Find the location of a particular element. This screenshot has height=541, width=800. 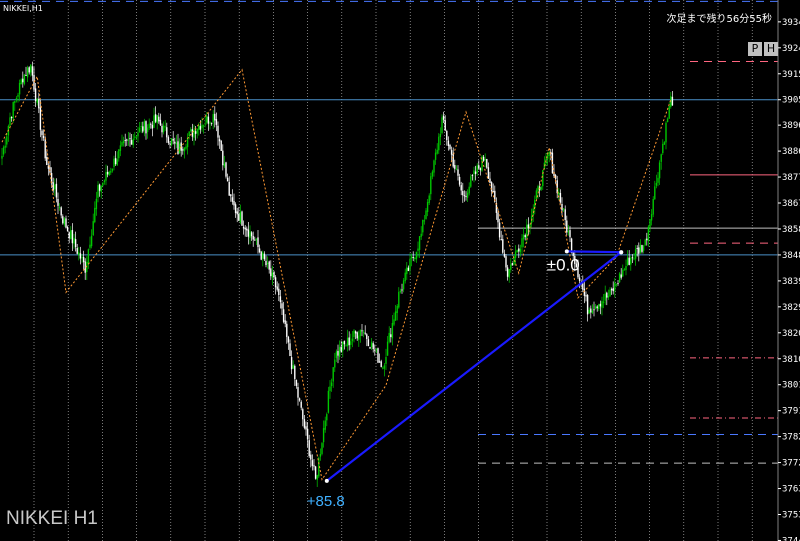

y-tick-label: 39340 is located at coordinates (791, 23).